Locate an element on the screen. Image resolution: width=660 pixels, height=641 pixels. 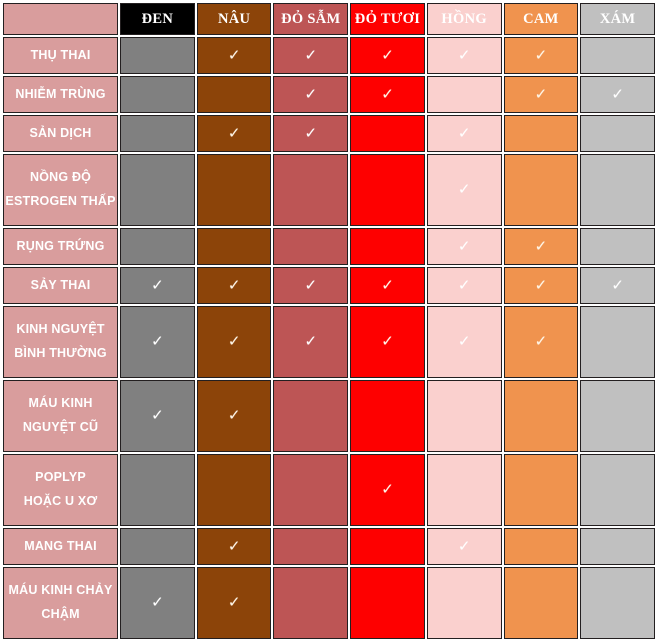
row-label-line: SẢY THAI is located at coordinates (60, 284).